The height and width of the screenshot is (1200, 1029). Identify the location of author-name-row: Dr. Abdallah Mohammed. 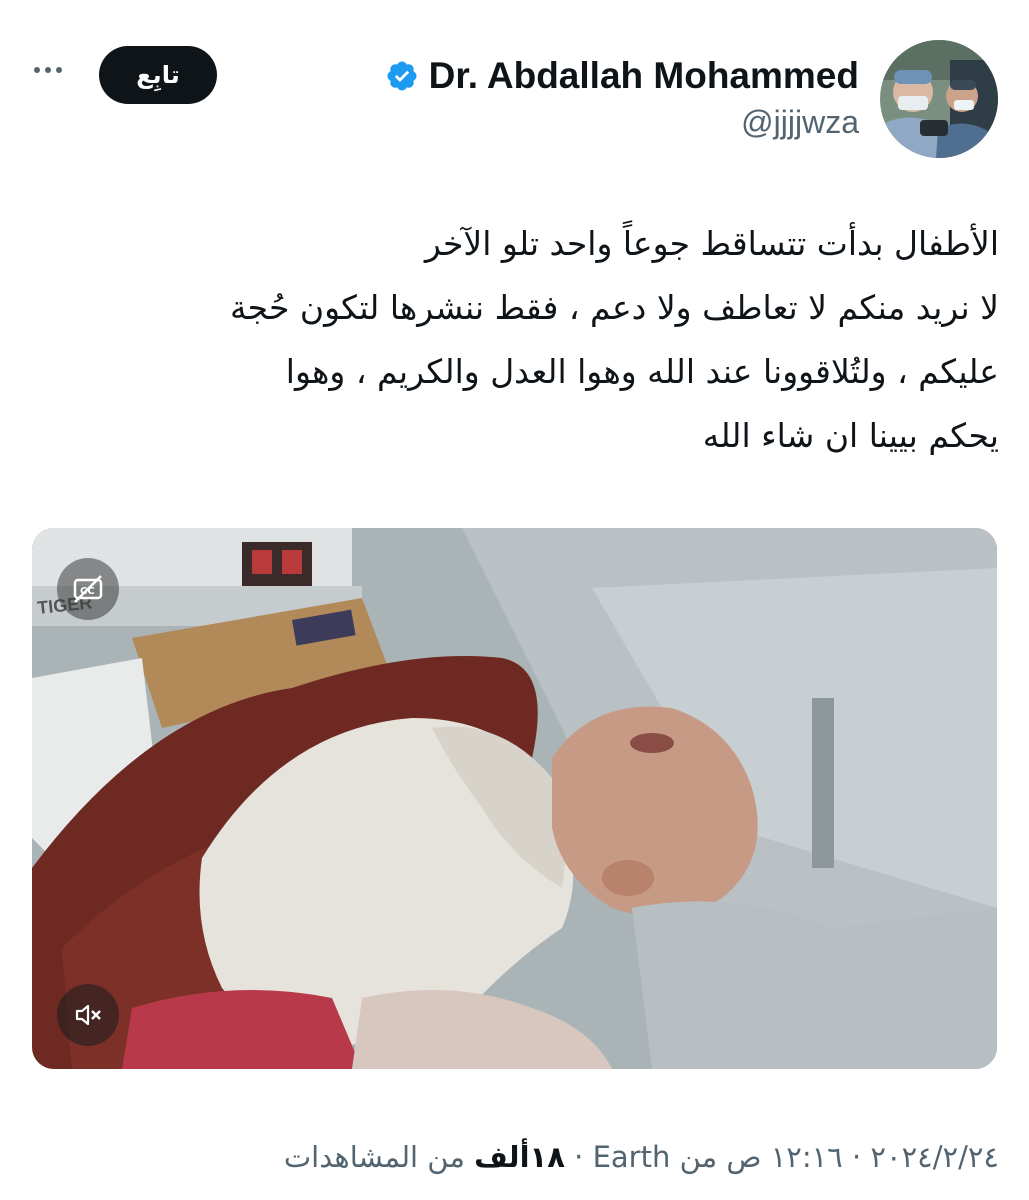
(622, 76).